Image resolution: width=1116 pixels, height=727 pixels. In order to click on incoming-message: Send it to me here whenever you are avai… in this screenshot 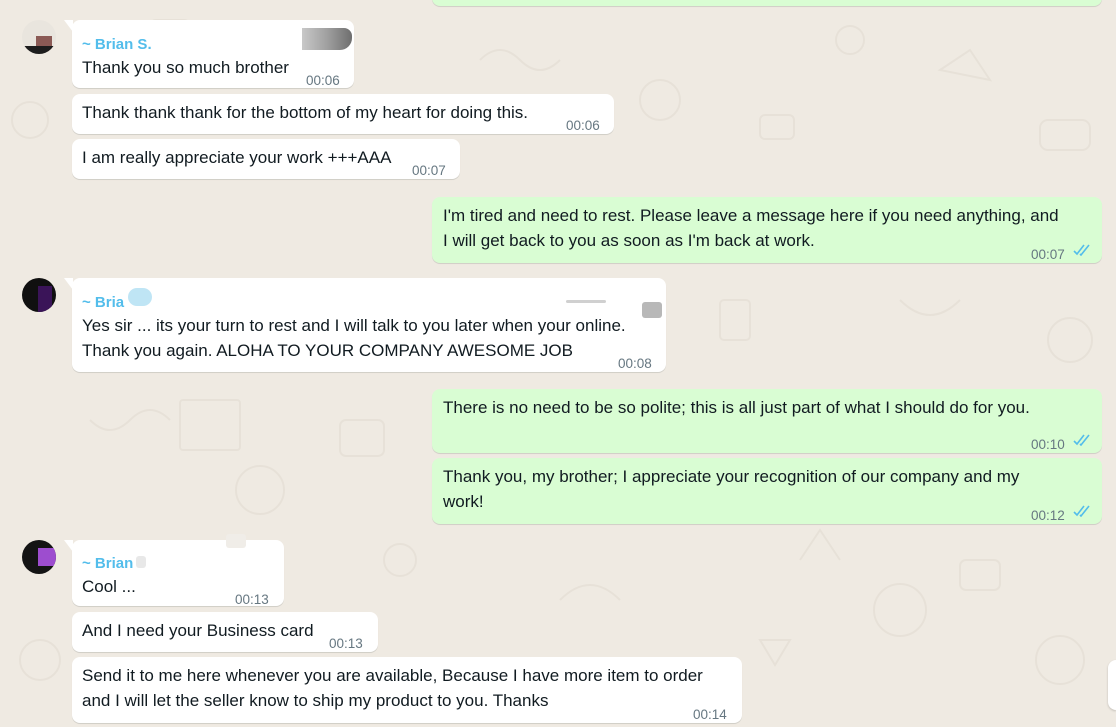, I will do `click(407, 690)`.